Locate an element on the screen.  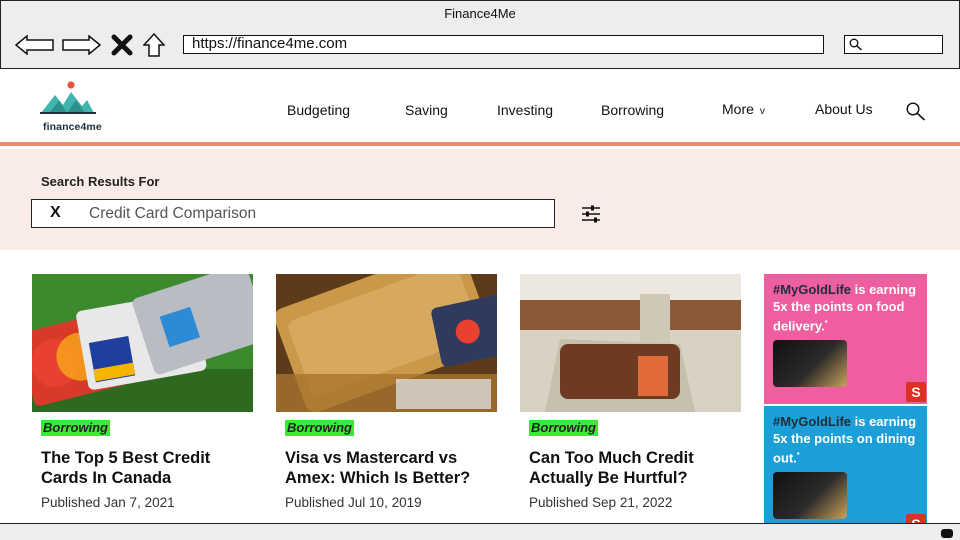
article-title: Can Too Much Credit Actually Be Hurtful? is located at coordinates (635, 468).